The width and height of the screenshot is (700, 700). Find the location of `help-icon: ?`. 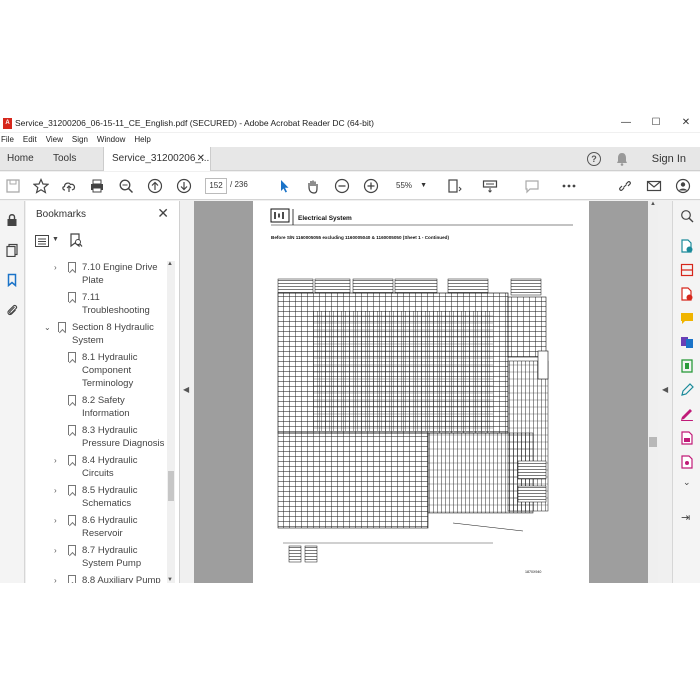

help-icon: ? is located at coordinates (594, 159).